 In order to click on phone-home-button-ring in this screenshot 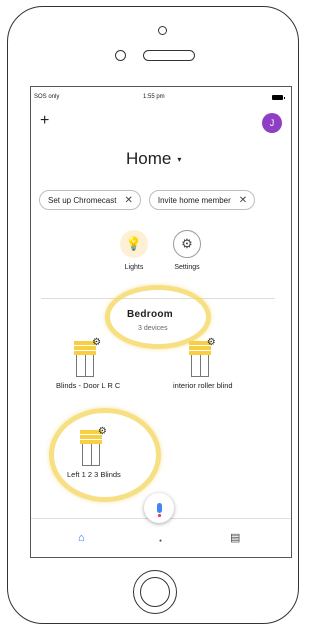, I will do `click(155, 592)`.